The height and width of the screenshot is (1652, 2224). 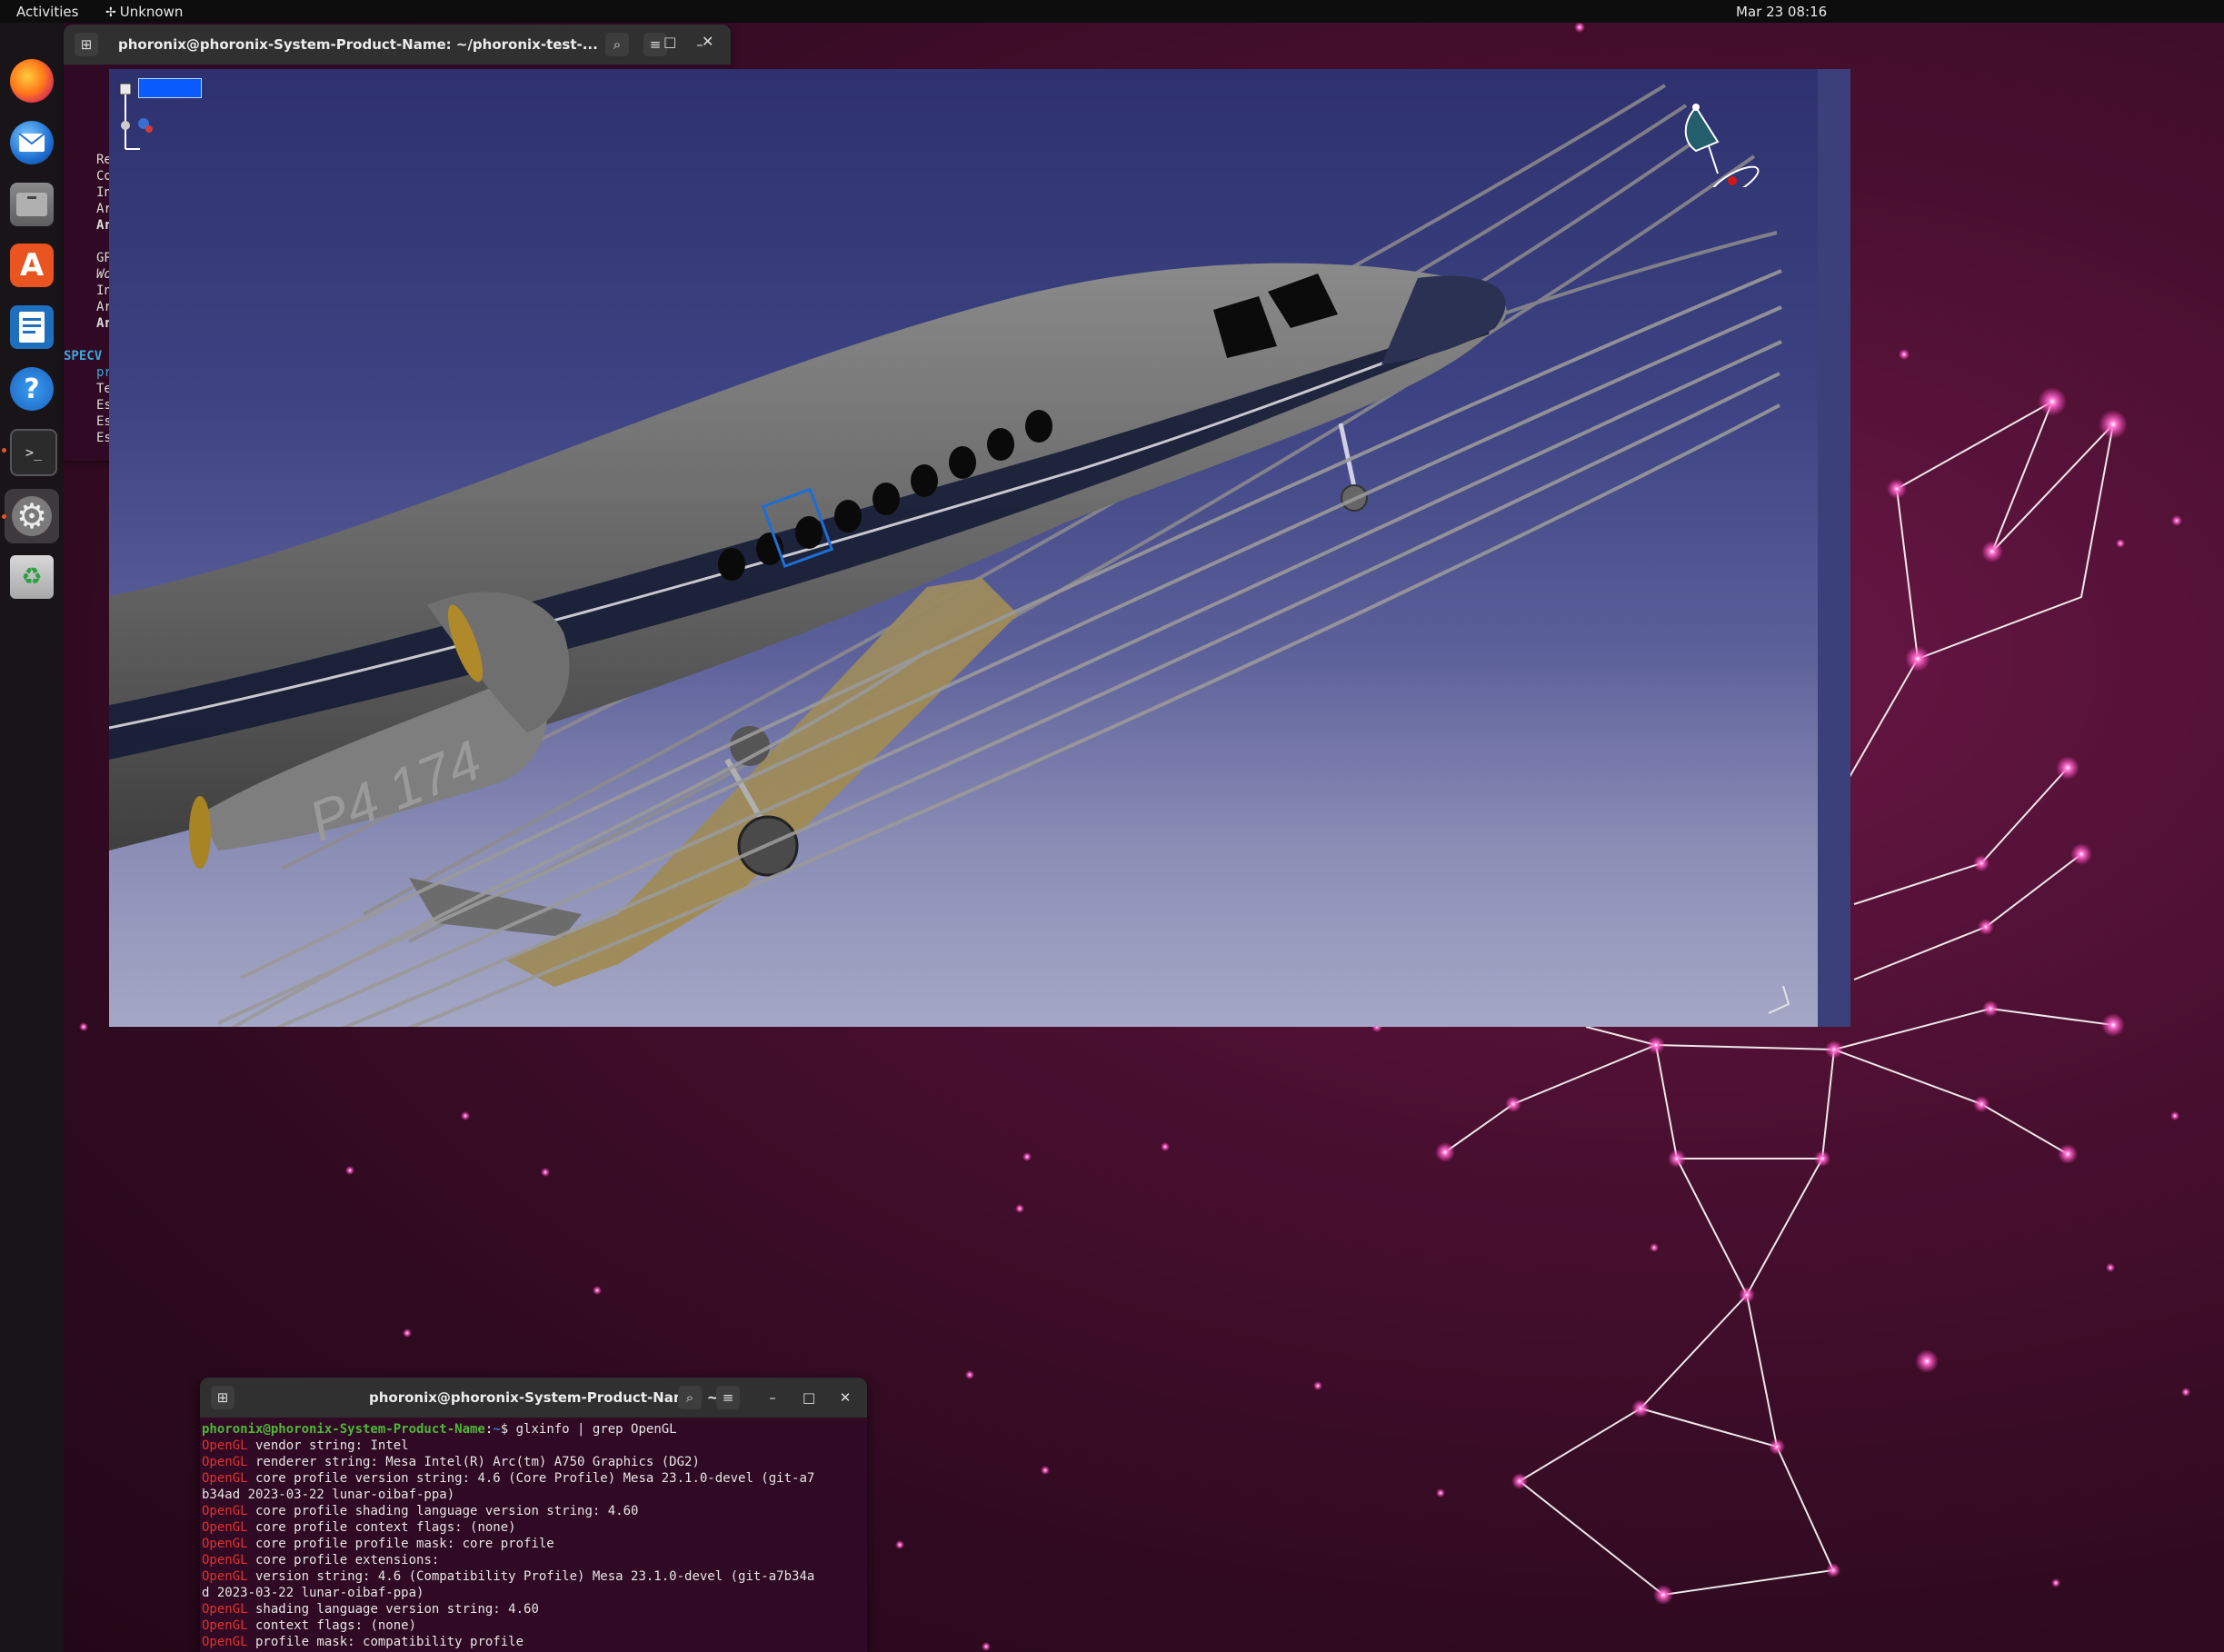 I want to click on app-menu: ✢ Unknown, so click(x=144, y=12).